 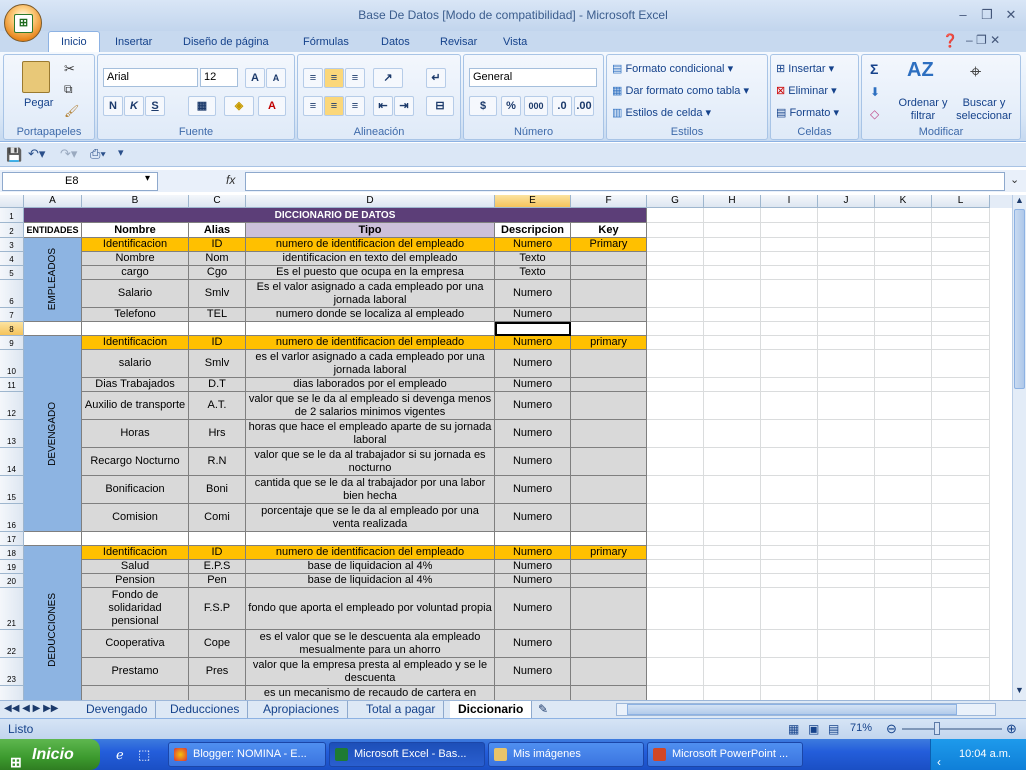 What do you see at coordinates (404, 106) in the screenshot?
I see `increase-indent-icon: ⇥` at bounding box center [404, 106].